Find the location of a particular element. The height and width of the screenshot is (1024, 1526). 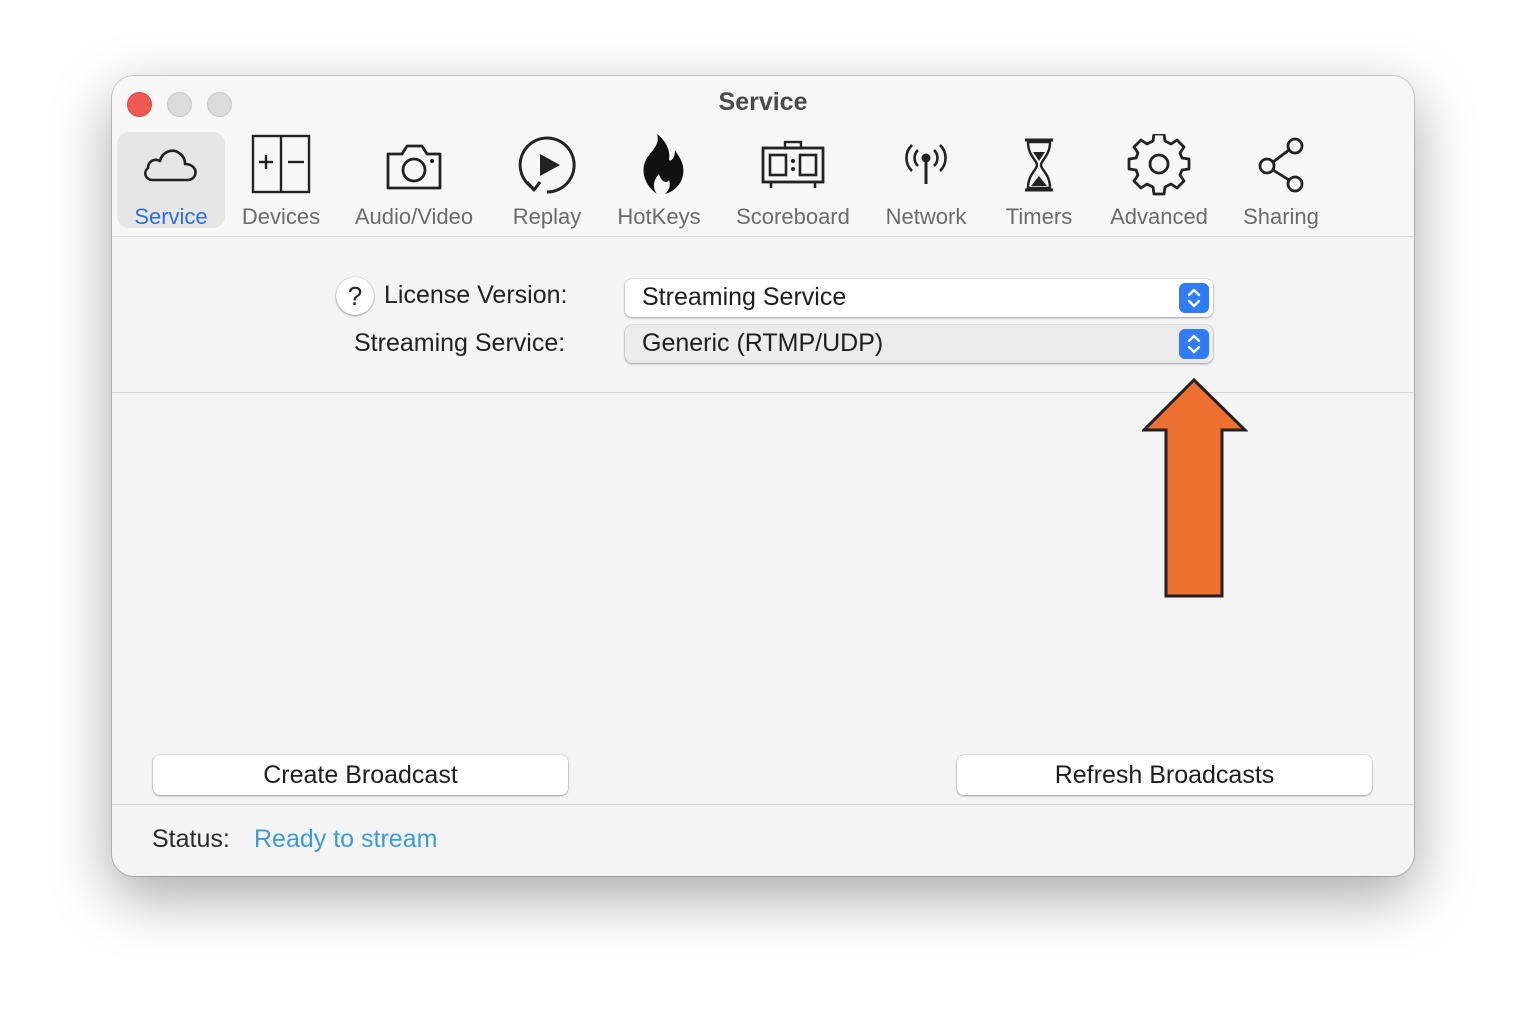

window-title: Service is located at coordinates (763, 102).